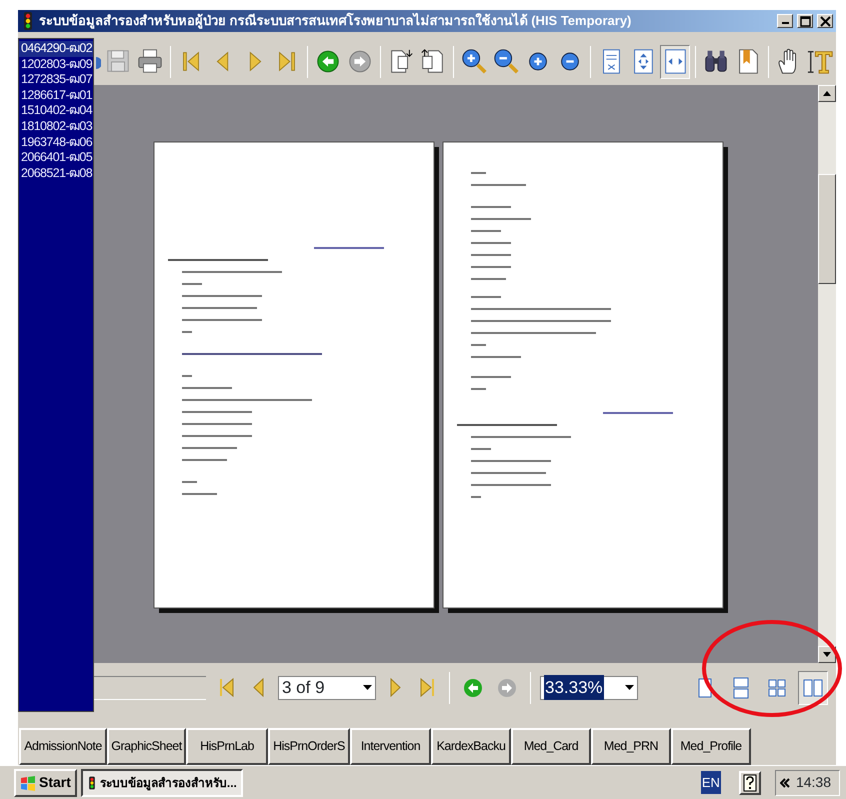 The width and height of the screenshot is (846, 799). Describe the element at coordinates (335, 21) in the screenshot. I see `window-title: ระบบข้อมูลสำรองสำหรับหอผู้ป่วย กรณีระบบสารสนเทศโรงพยาบาลไม่สามารถใช้งานได้ (HIS Temporary)` at that location.